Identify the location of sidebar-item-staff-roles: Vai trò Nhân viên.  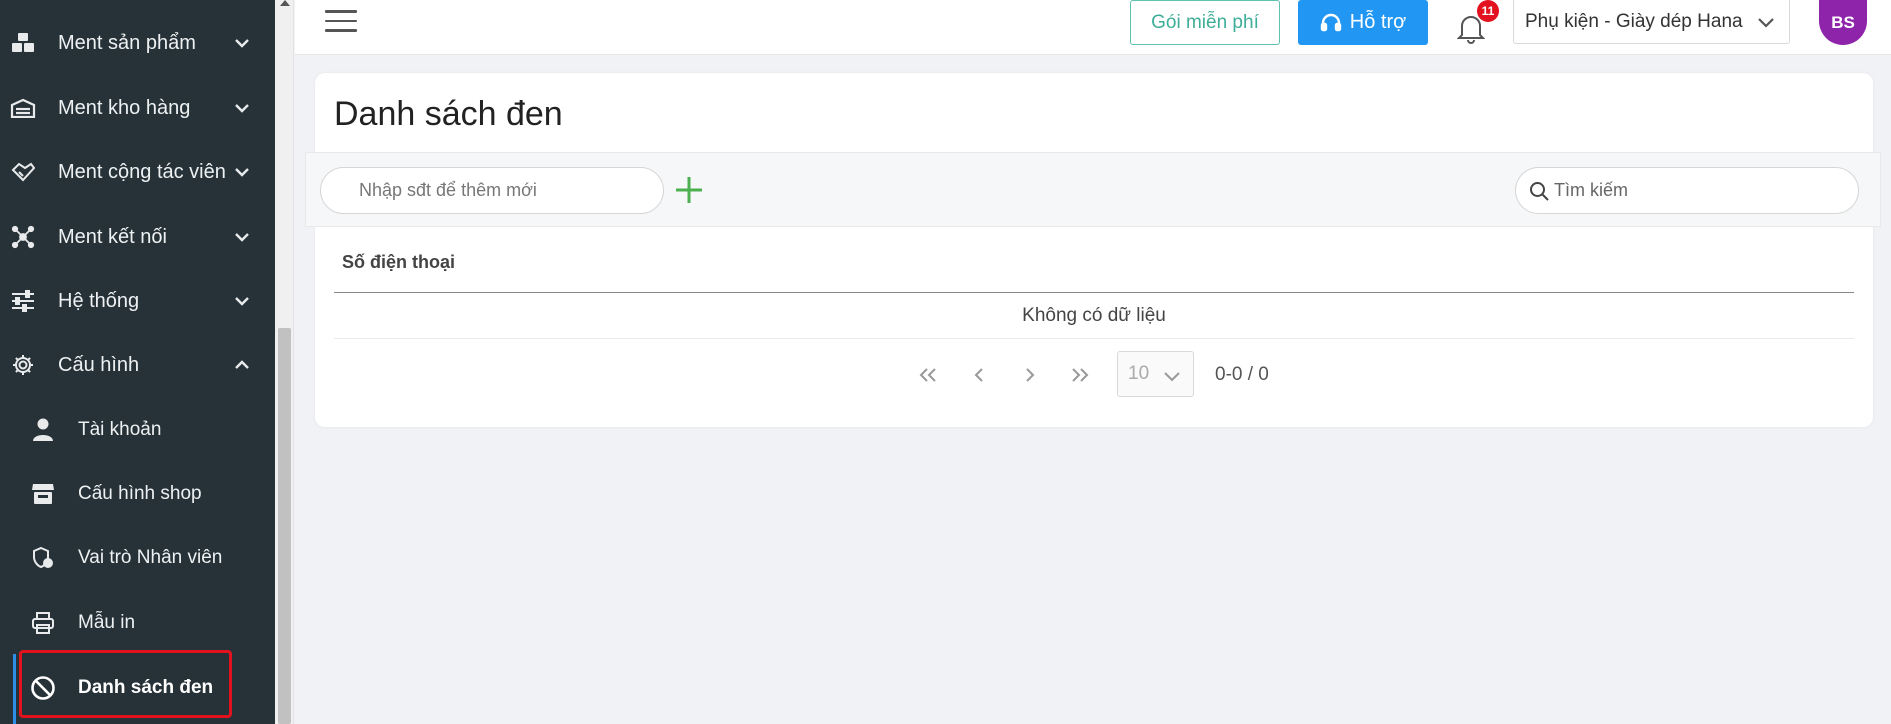
(137, 558).